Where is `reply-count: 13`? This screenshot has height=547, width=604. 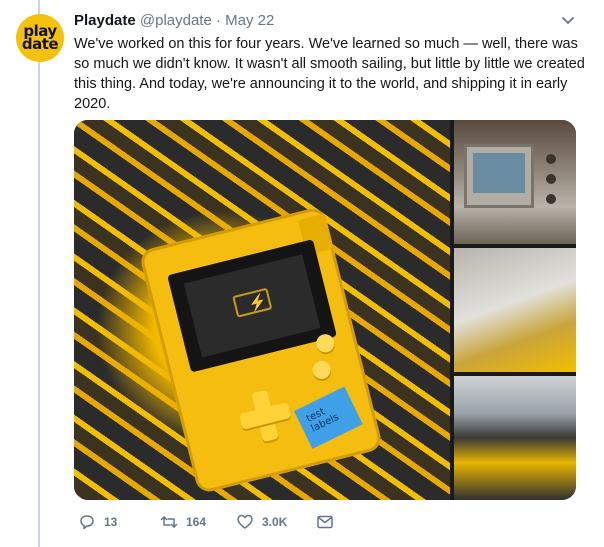
reply-count: 13 is located at coordinates (111, 522).